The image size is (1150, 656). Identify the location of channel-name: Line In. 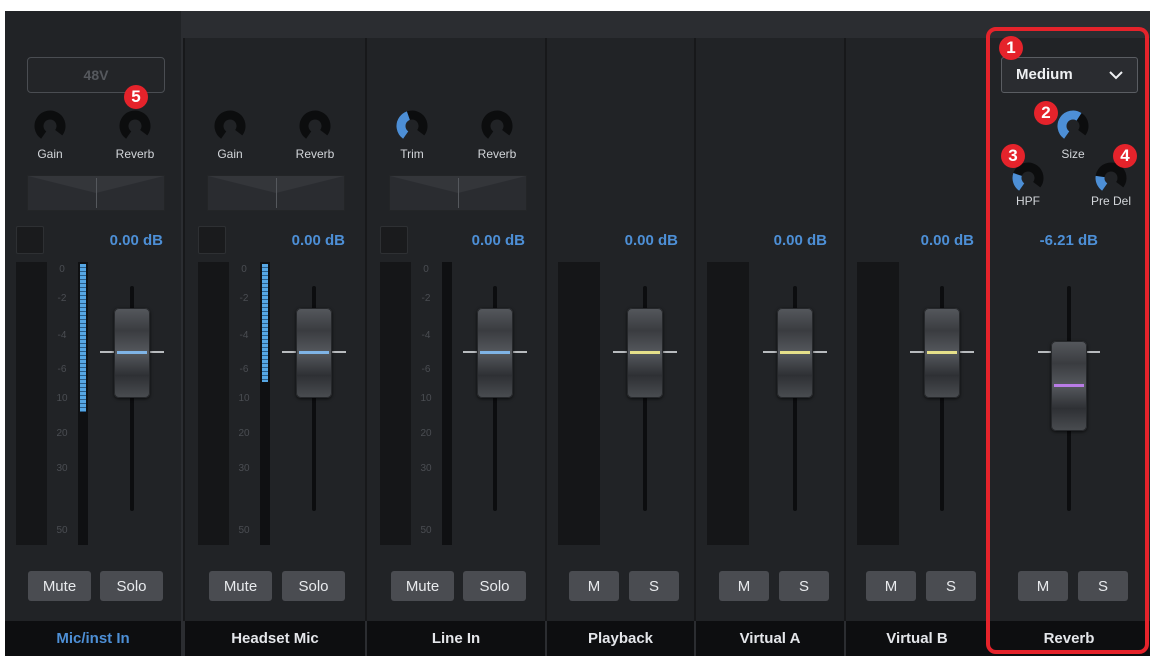
(456, 638).